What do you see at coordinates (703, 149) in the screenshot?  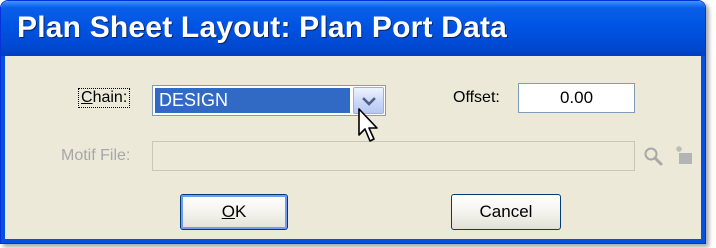 I see `window-frame-right` at bounding box center [703, 149].